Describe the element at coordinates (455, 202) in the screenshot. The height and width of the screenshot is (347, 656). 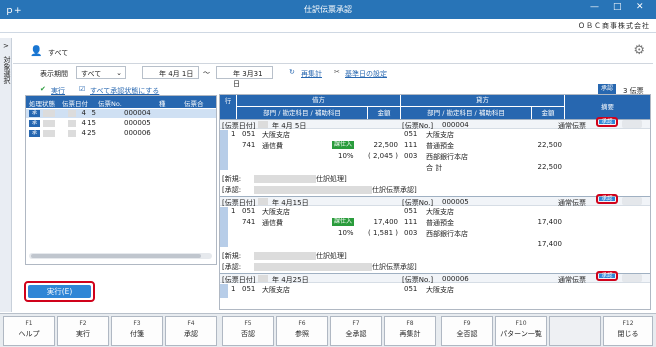
I see `voucher-no: 000005` at that location.